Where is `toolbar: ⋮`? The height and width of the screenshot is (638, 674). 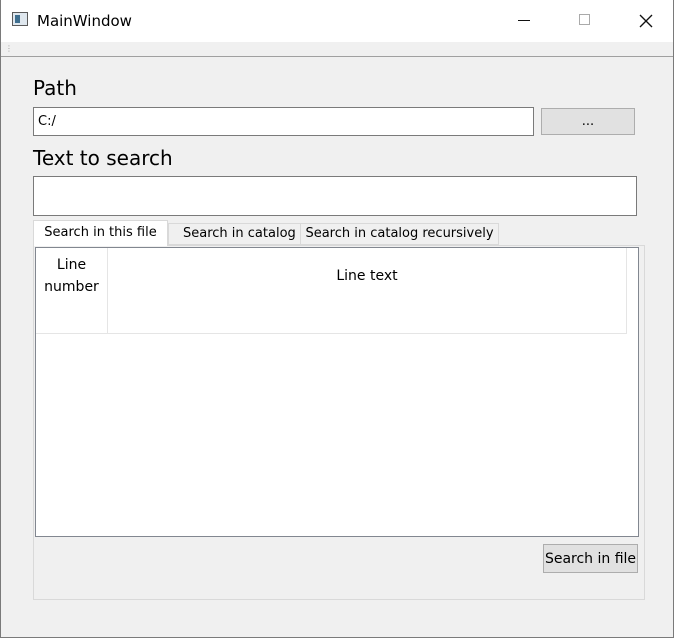
toolbar: ⋮ is located at coordinates (337, 49).